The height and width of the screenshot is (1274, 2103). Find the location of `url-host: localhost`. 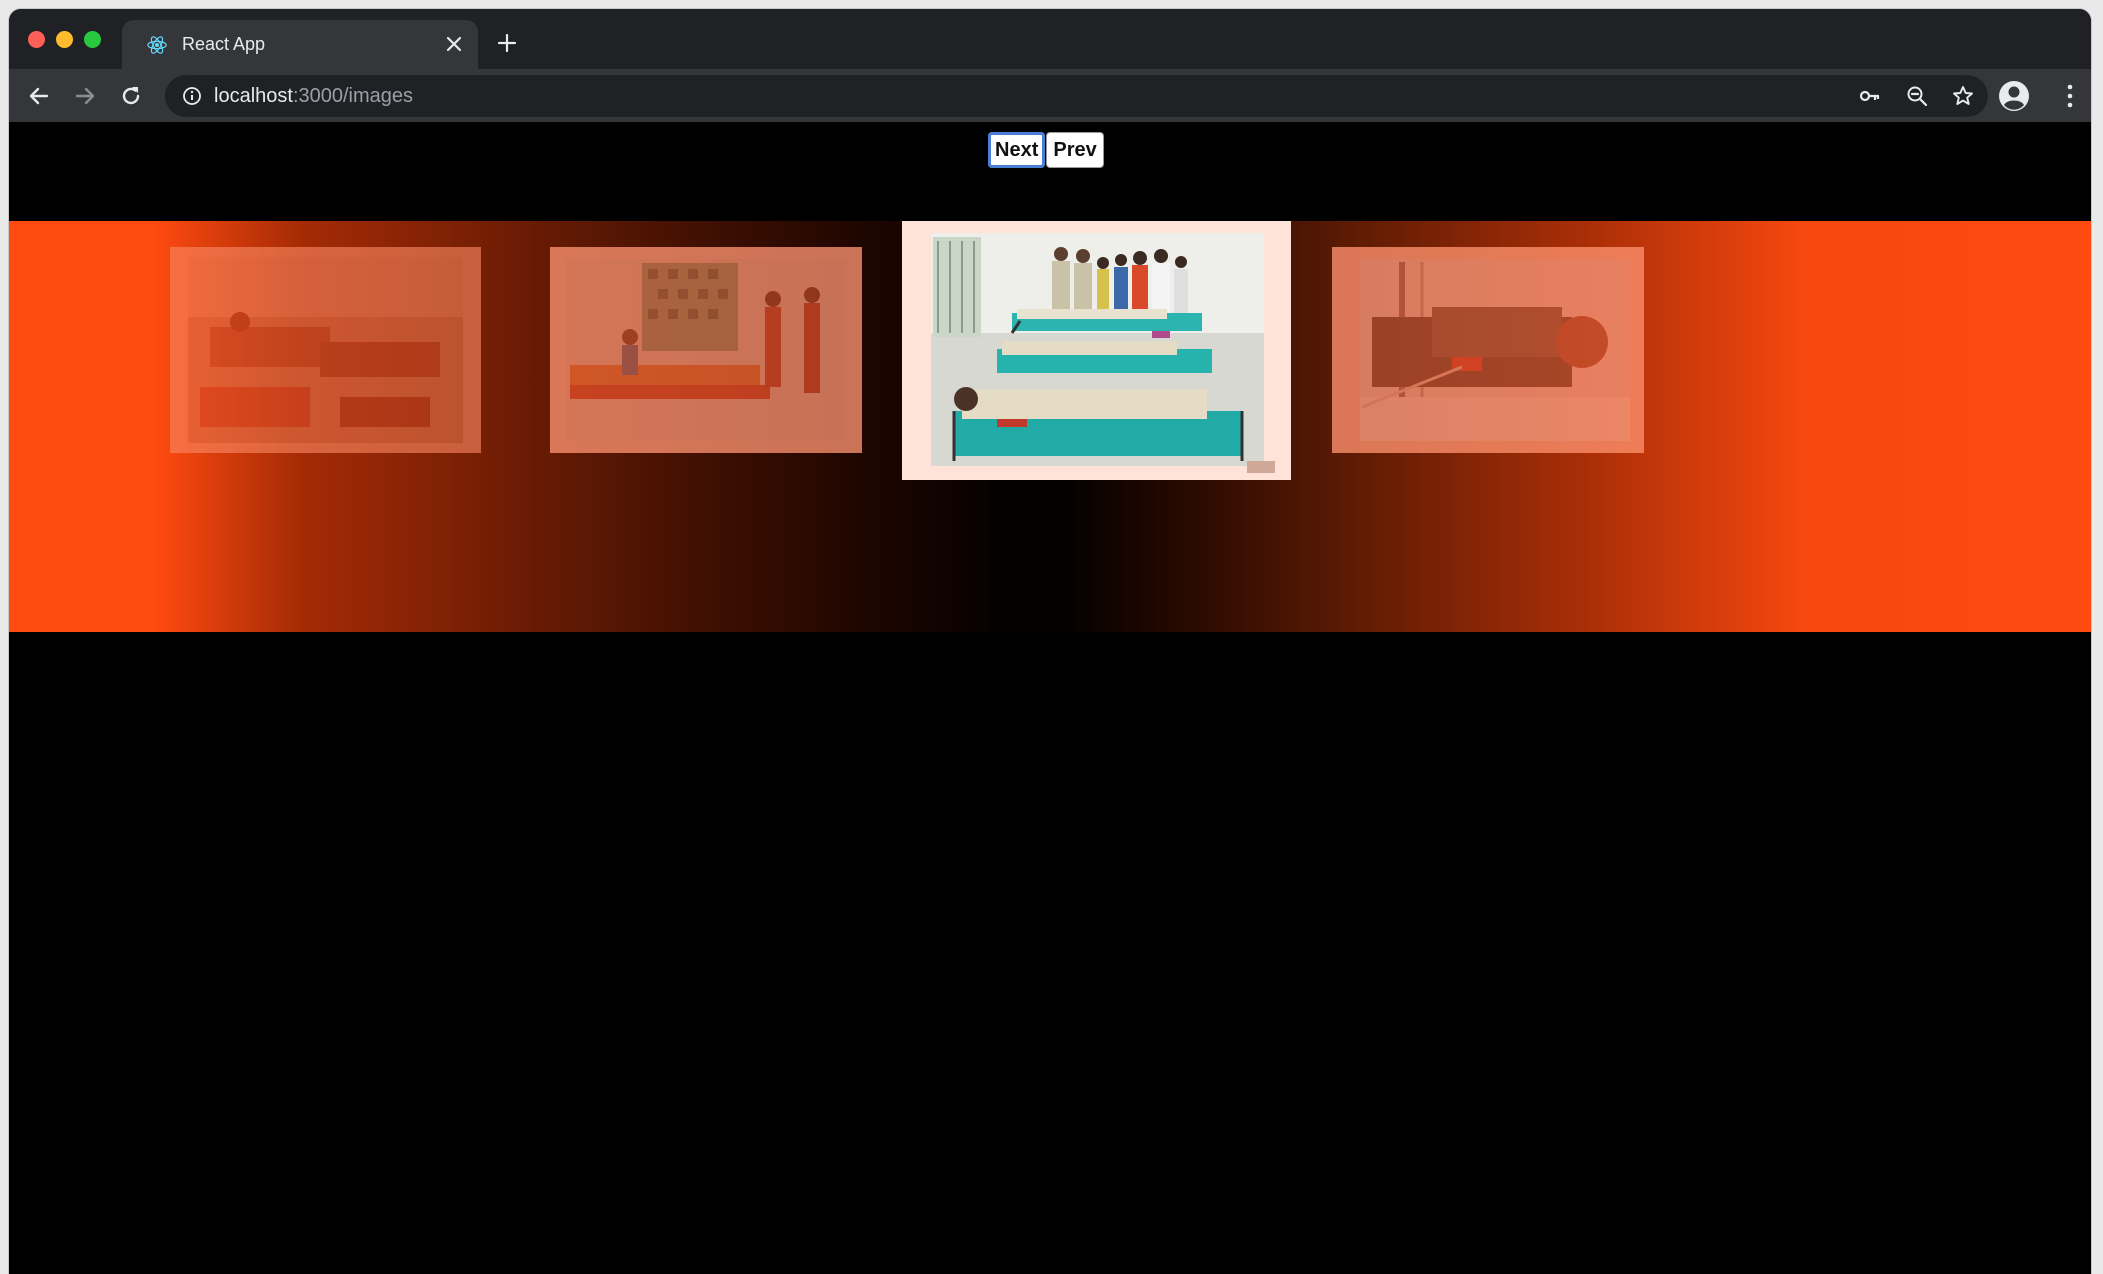

url-host: localhost is located at coordinates (253, 96).